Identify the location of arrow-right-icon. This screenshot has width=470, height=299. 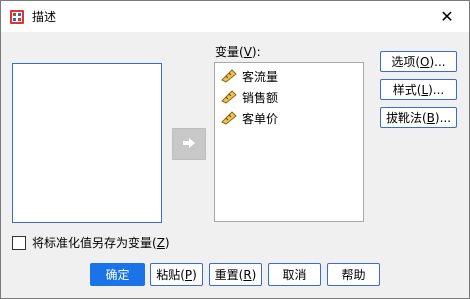
(189, 144).